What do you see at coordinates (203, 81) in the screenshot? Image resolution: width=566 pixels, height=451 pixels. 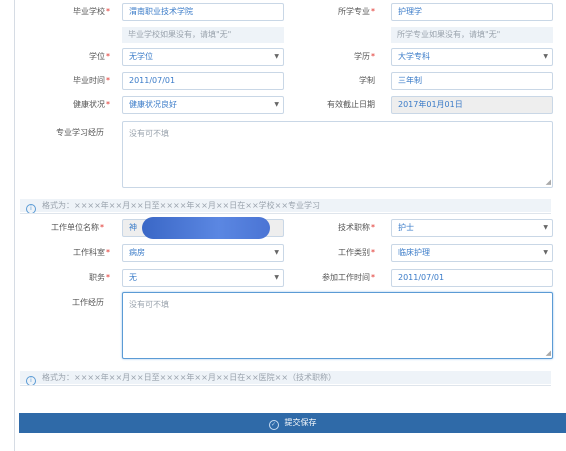 I see `grad-time-input: 2011/07/01` at bounding box center [203, 81].